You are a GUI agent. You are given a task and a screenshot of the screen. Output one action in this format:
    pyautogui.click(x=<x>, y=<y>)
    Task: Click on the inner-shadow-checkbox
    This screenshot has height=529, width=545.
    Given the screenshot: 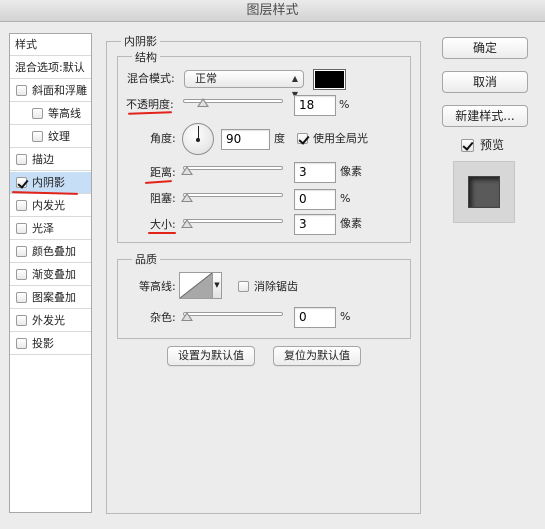 What is the action you would take?
    pyautogui.click(x=21, y=182)
    